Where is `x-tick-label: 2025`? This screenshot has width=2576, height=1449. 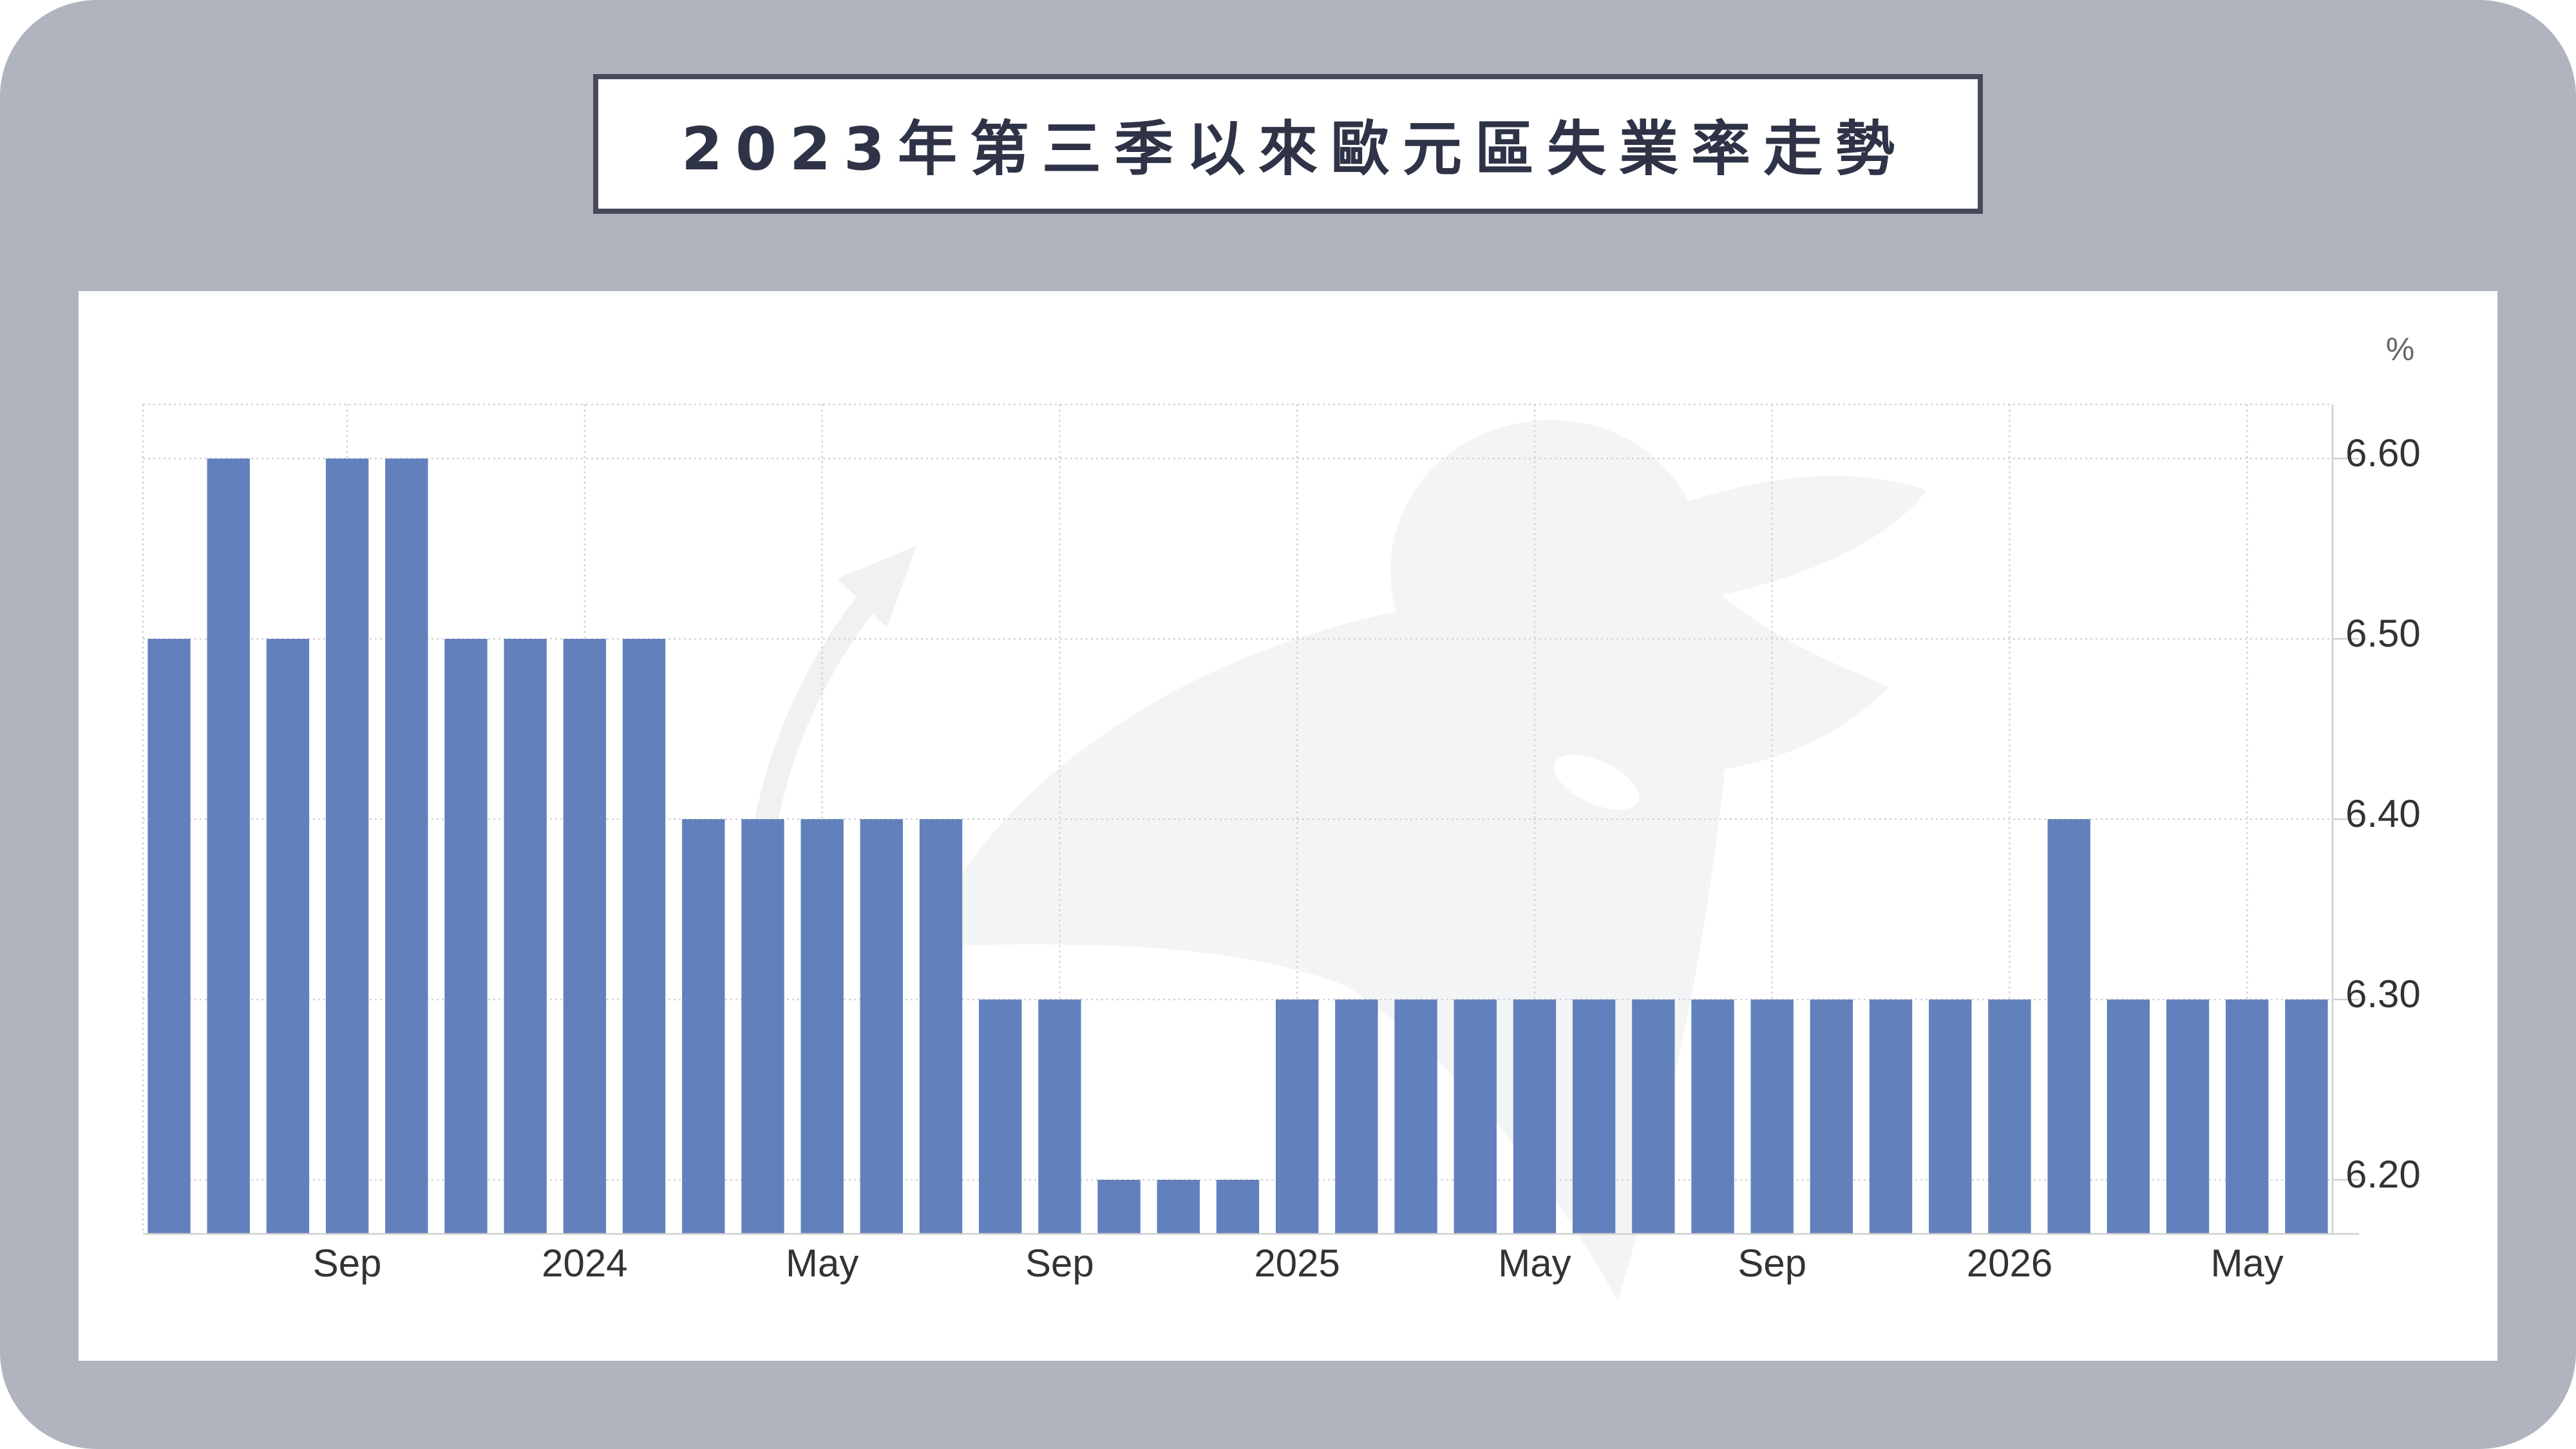 x-tick-label: 2025 is located at coordinates (1297, 1263).